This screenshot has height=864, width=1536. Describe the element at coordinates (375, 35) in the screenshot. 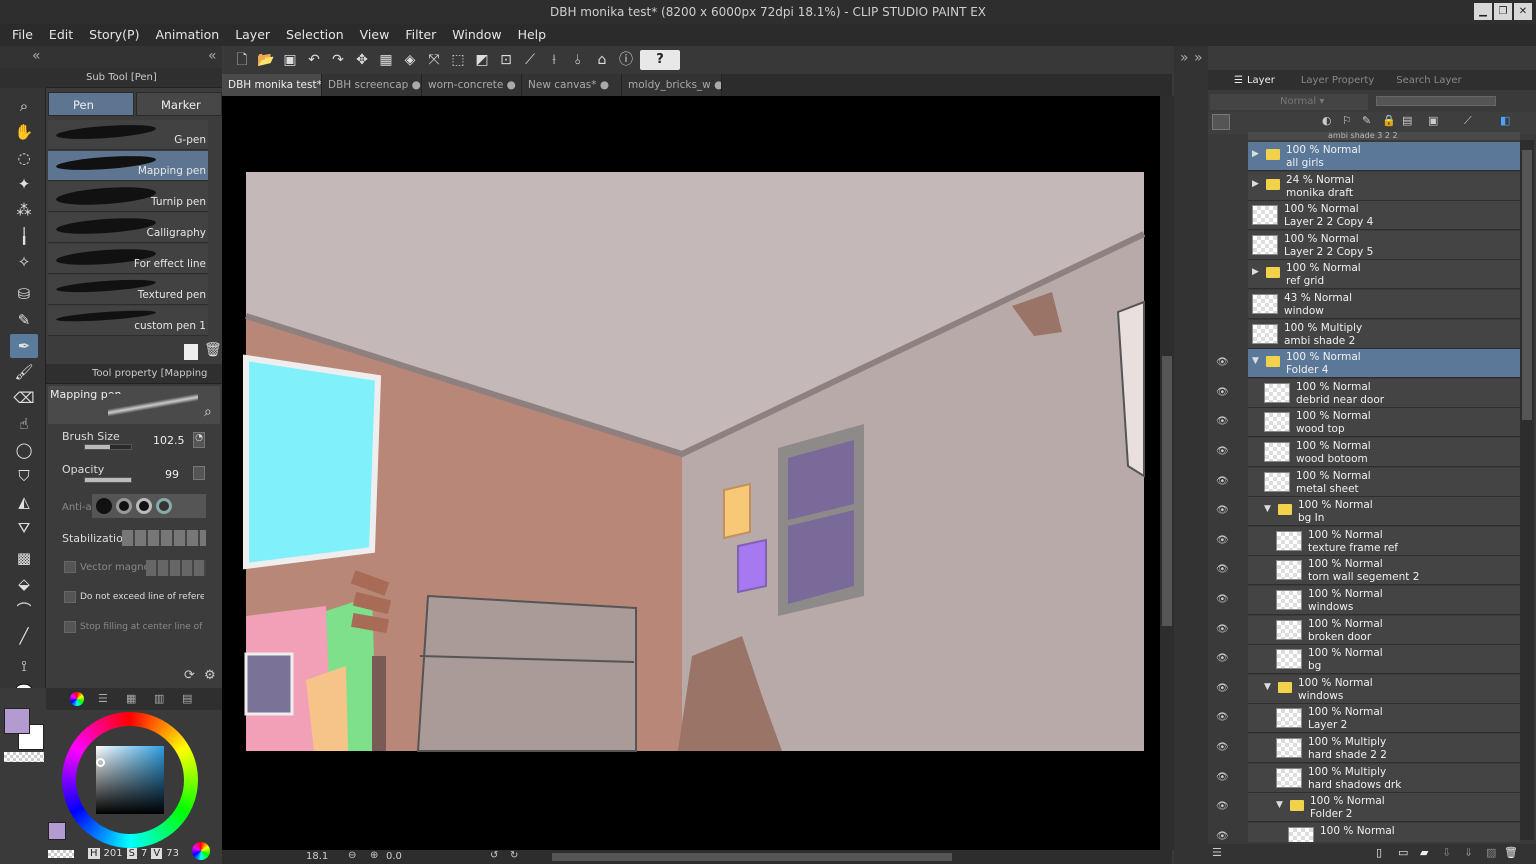

I see `menu-view: View` at that location.